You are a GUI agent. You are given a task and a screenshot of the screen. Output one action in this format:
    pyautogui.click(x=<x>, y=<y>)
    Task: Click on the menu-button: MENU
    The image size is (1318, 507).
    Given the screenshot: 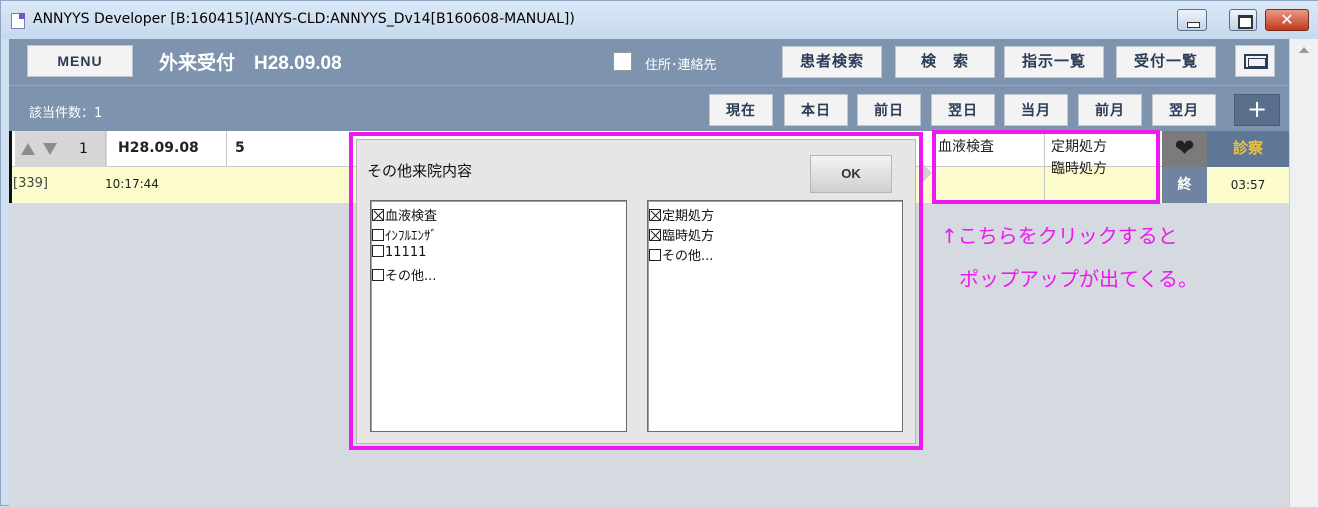 What is the action you would take?
    pyautogui.click(x=80, y=61)
    